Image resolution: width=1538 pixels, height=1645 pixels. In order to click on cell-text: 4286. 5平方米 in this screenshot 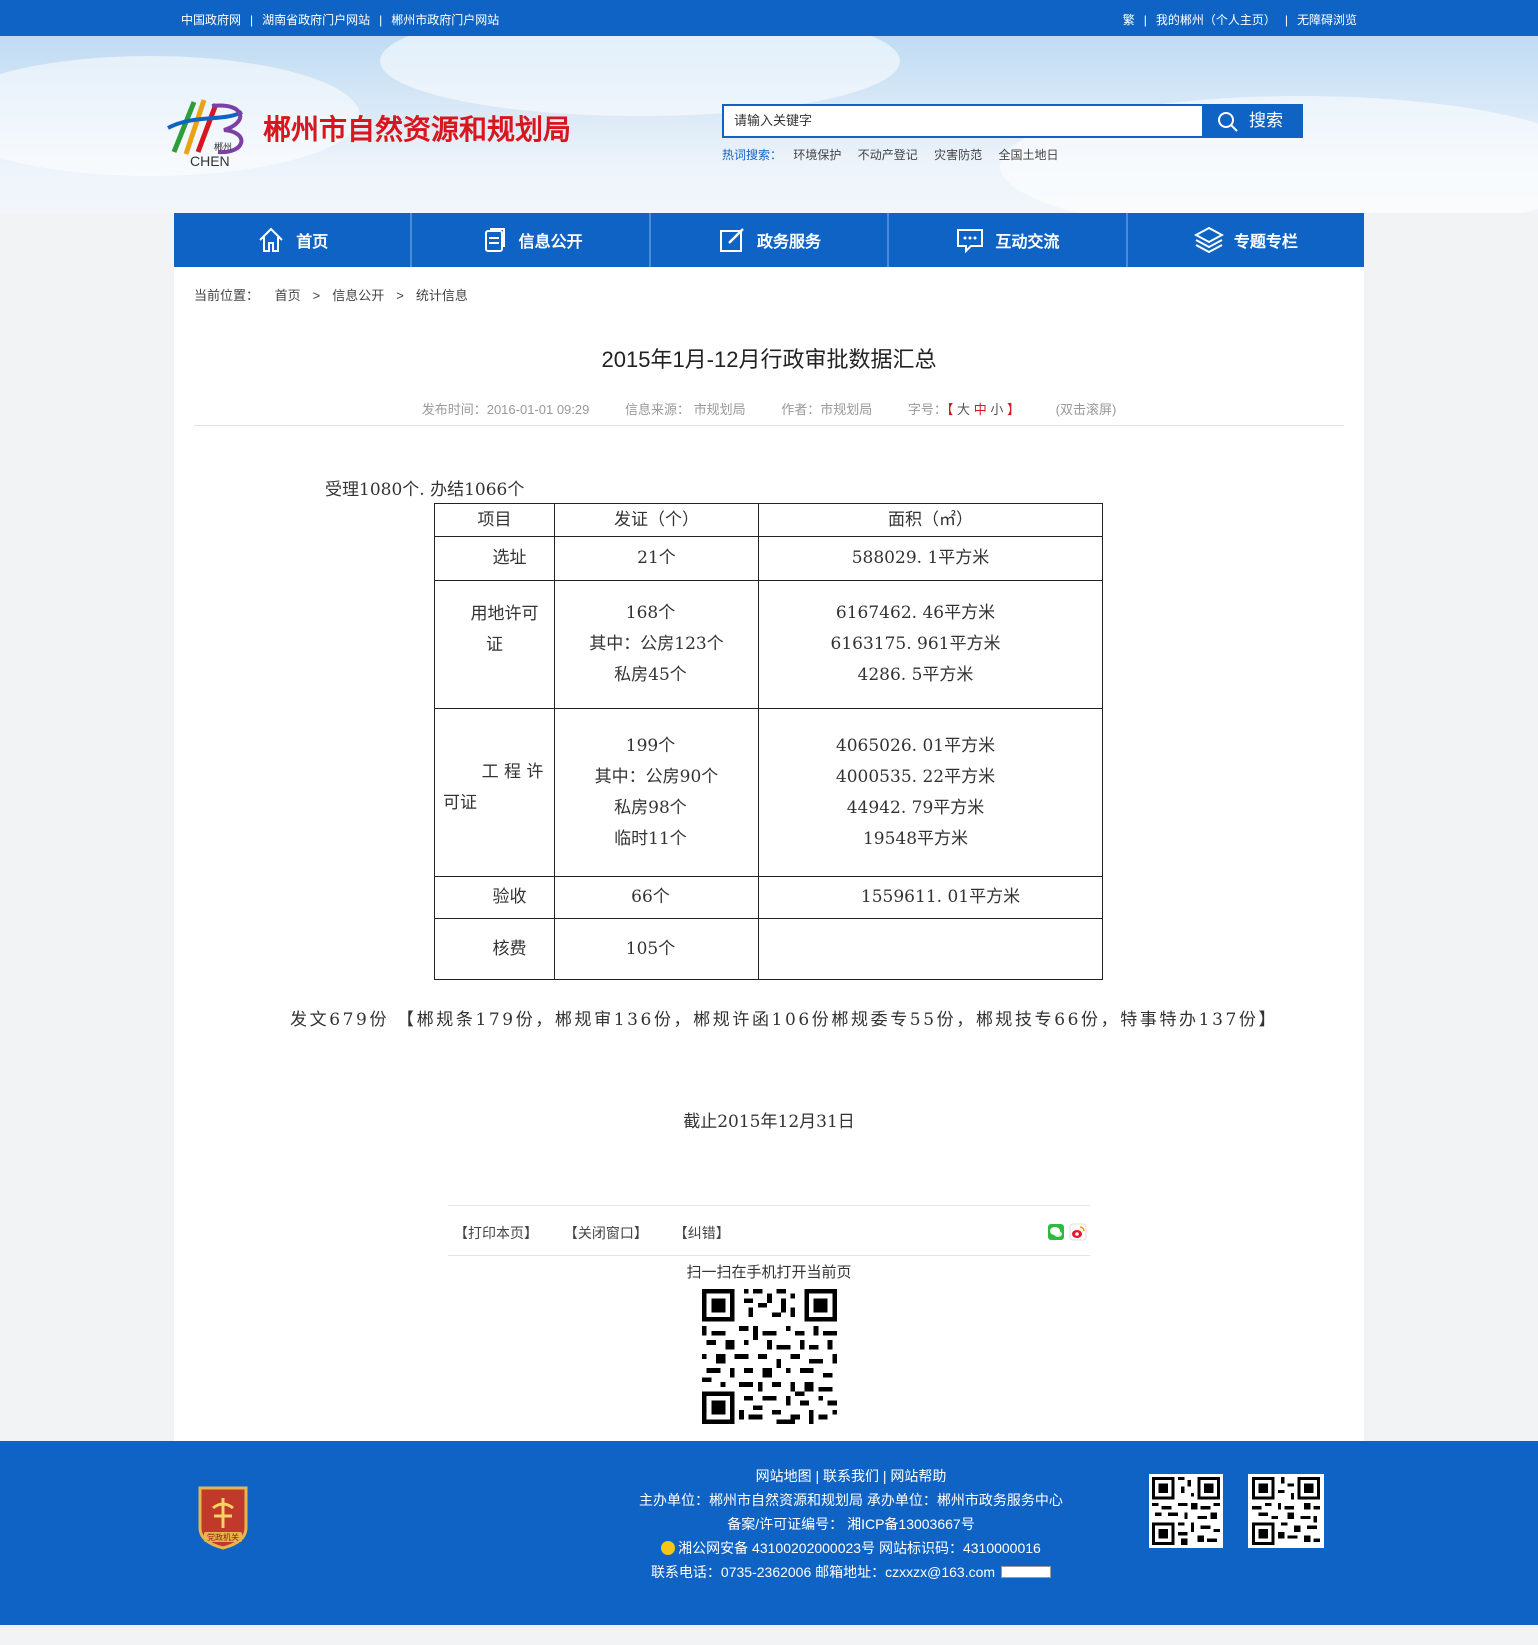, I will do `click(915, 675)`.